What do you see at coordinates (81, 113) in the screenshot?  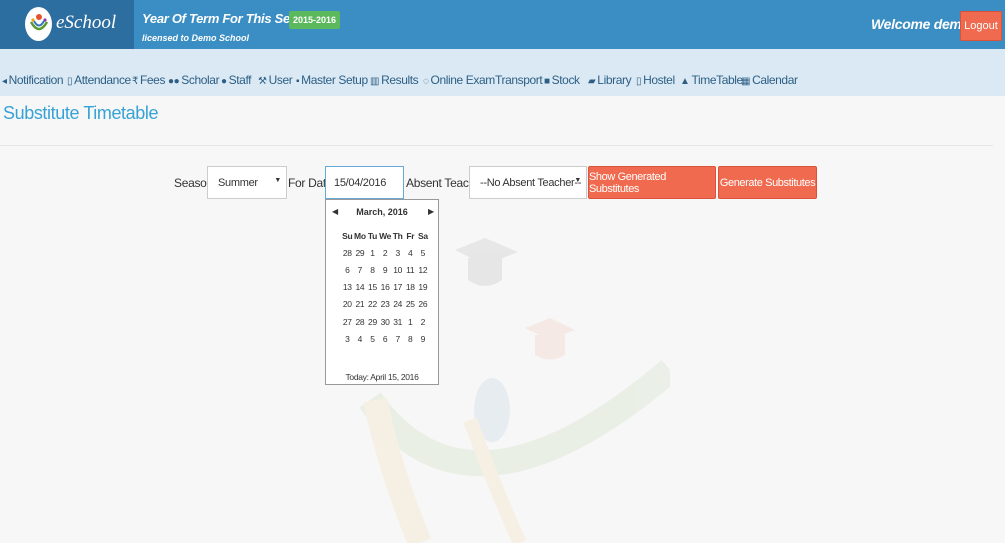 I see `page-title: Substitute Timetable` at bounding box center [81, 113].